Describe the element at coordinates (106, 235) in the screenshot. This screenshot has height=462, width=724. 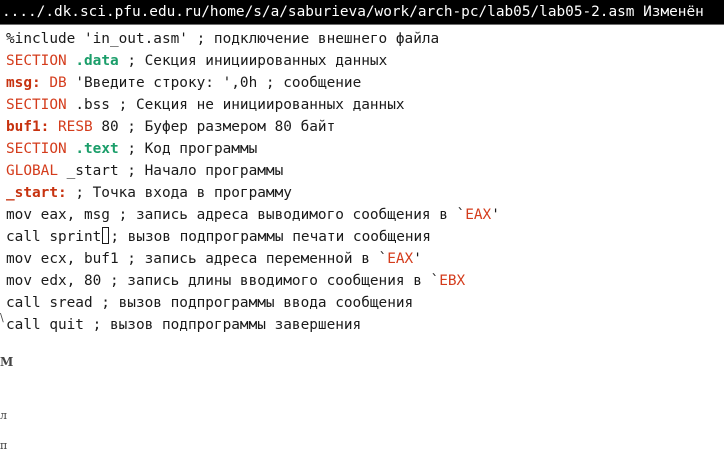
I see `text-cursor` at that location.